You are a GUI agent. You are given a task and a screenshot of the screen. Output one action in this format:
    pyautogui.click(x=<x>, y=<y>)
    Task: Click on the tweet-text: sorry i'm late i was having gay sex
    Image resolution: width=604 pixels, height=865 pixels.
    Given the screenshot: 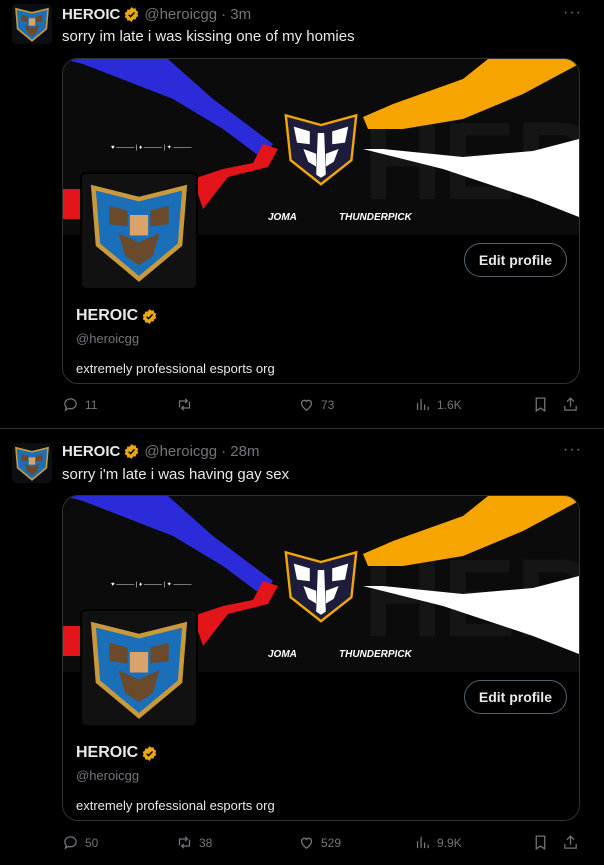 What is the action you would take?
    pyautogui.click(x=176, y=474)
    